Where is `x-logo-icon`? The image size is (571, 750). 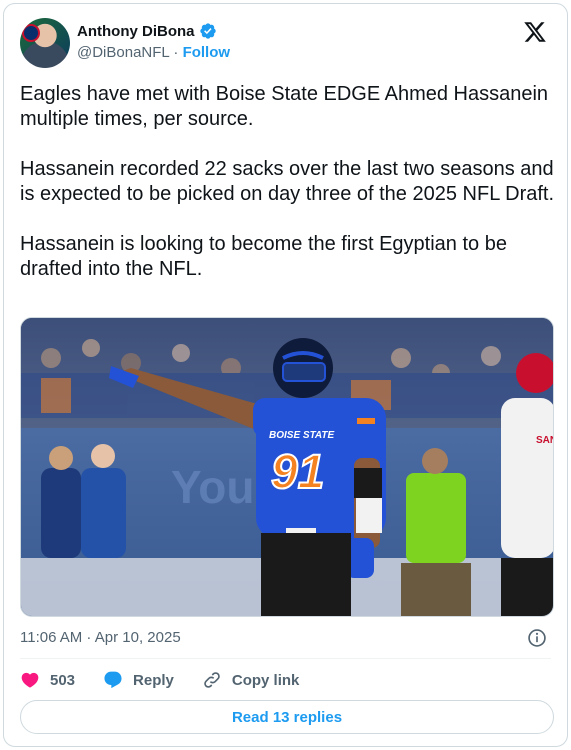
x-logo-icon is located at coordinates (535, 32).